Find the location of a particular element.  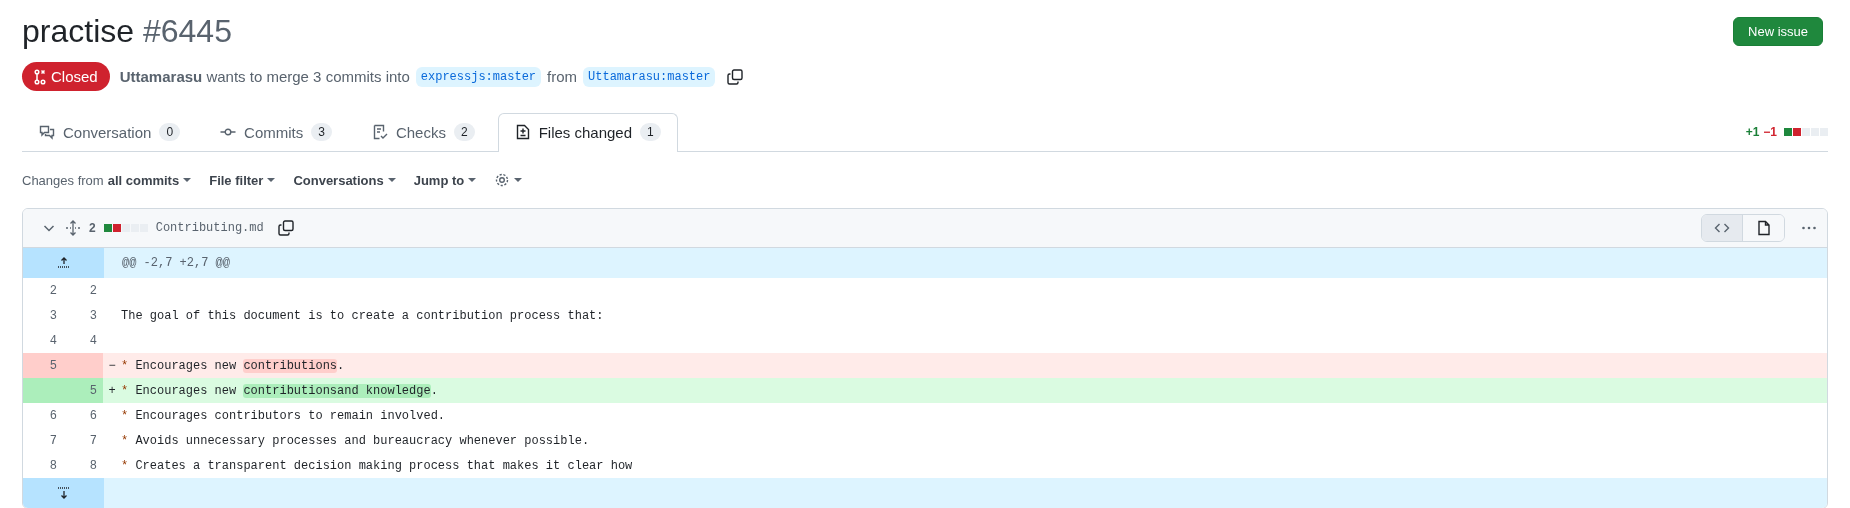

code-line: * Encourages new contributions. is located at coordinates (233, 365).